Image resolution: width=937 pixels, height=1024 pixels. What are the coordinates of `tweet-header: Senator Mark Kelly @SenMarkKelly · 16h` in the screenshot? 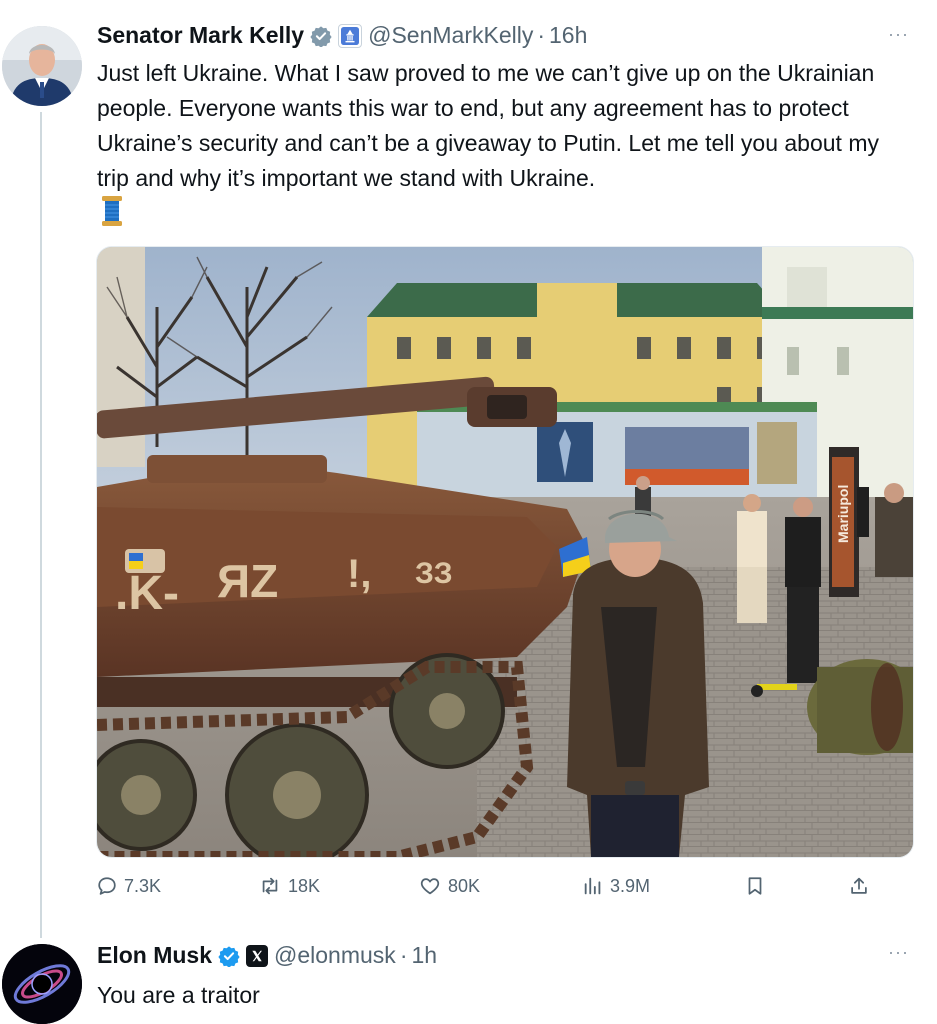 It's located at (342, 35).